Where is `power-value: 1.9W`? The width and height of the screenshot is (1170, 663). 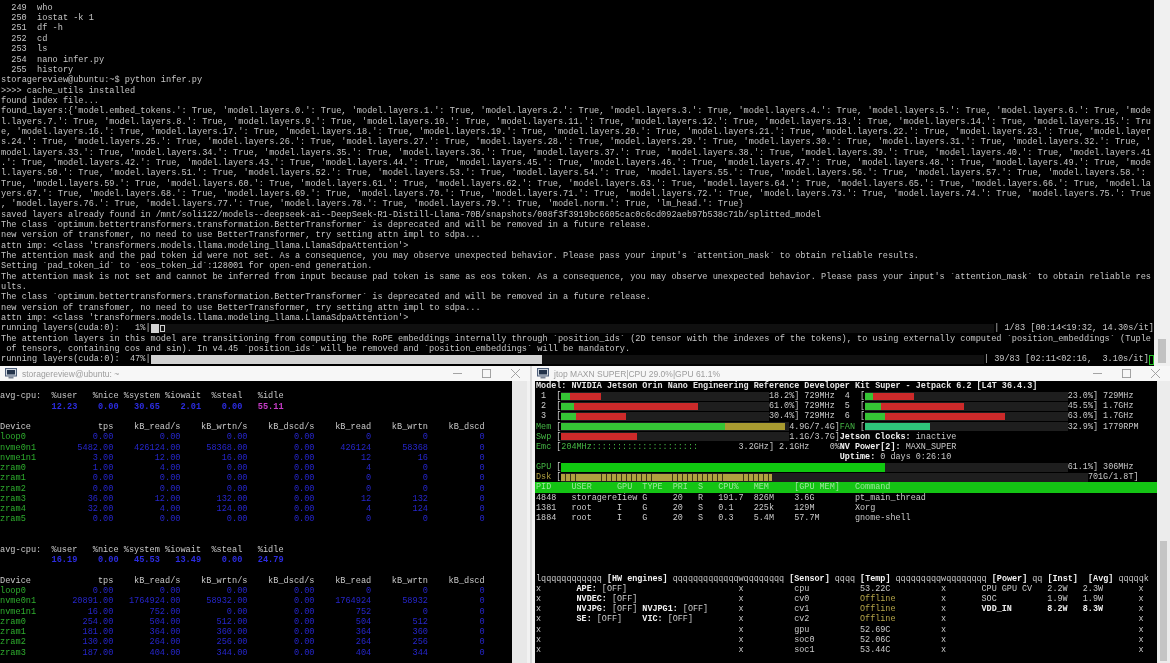 power-value: 1.9W is located at coordinates (1057, 599).